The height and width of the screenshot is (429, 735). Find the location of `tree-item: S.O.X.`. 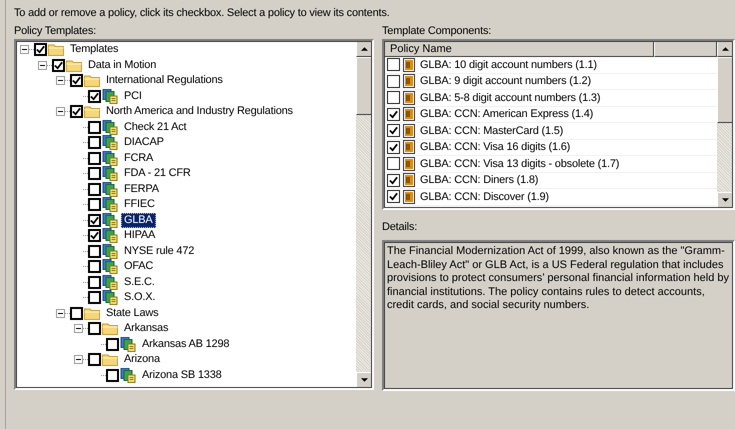

tree-item: S.O.X. is located at coordinates (139, 298).